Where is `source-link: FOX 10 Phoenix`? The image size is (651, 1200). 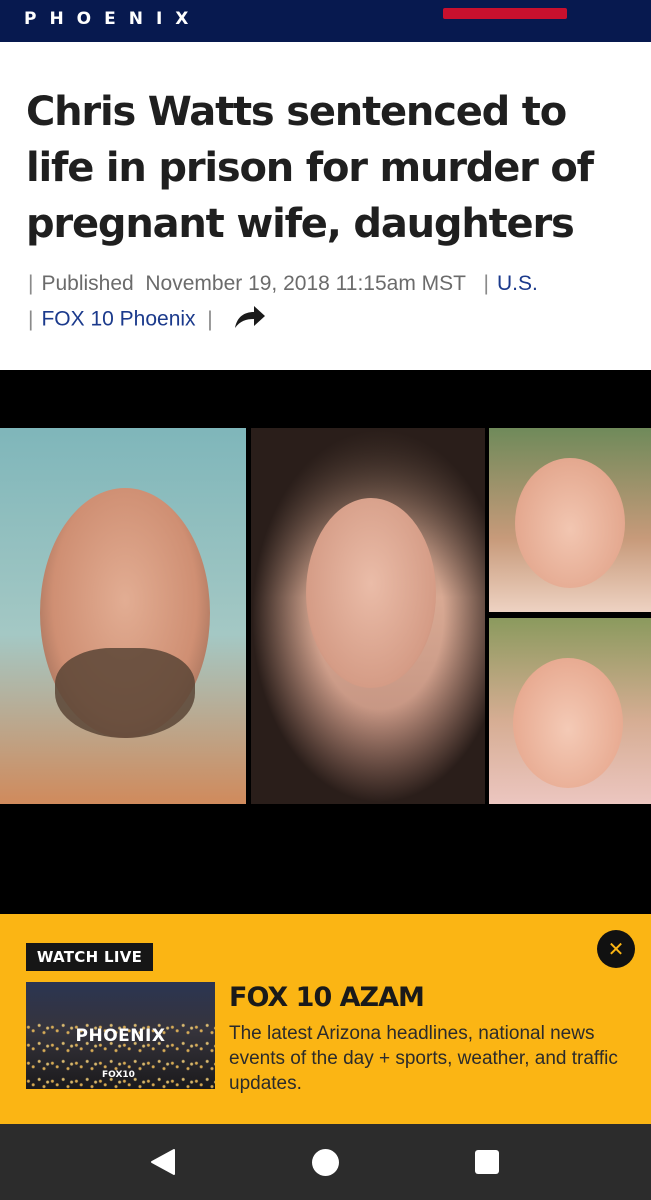 source-link: FOX 10 Phoenix is located at coordinates (118, 319).